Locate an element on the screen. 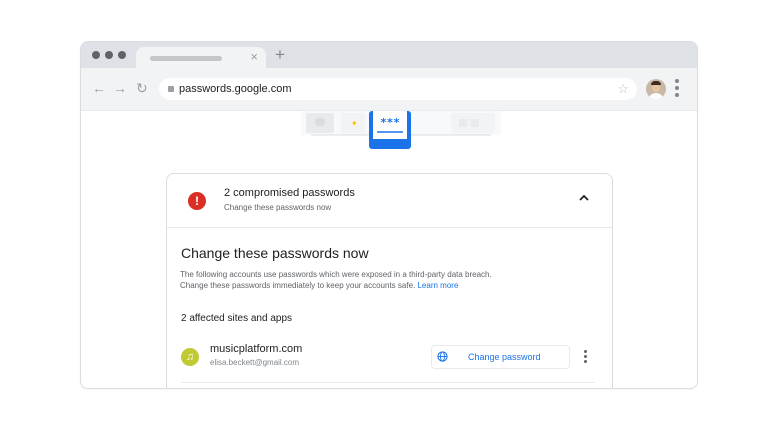 This screenshot has width=759, height=422. row-divider is located at coordinates (388, 382).